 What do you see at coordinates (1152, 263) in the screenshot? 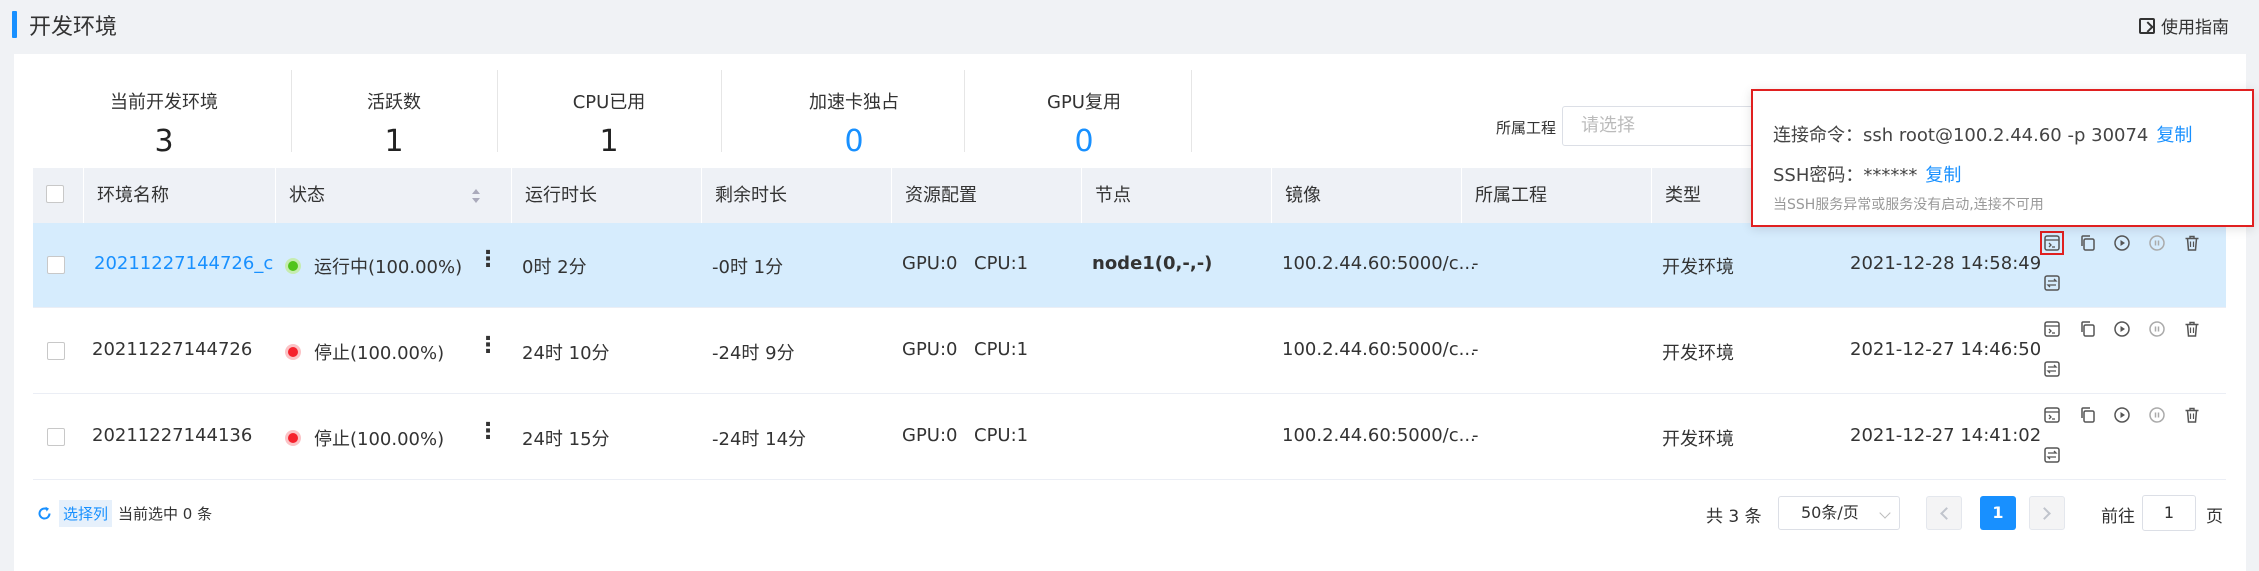
I see `node: node1(0,-,-)` at bounding box center [1152, 263].